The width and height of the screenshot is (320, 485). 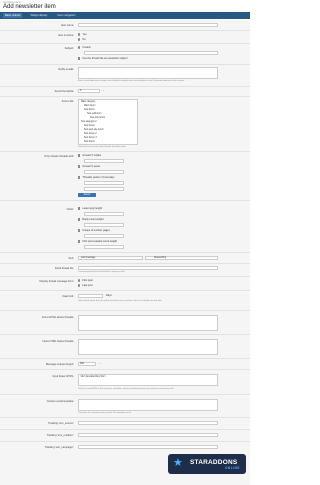 What do you see at coordinates (13, 15) in the screenshot?
I see `tab-basic-options: Basic options` at bounding box center [13, 15].